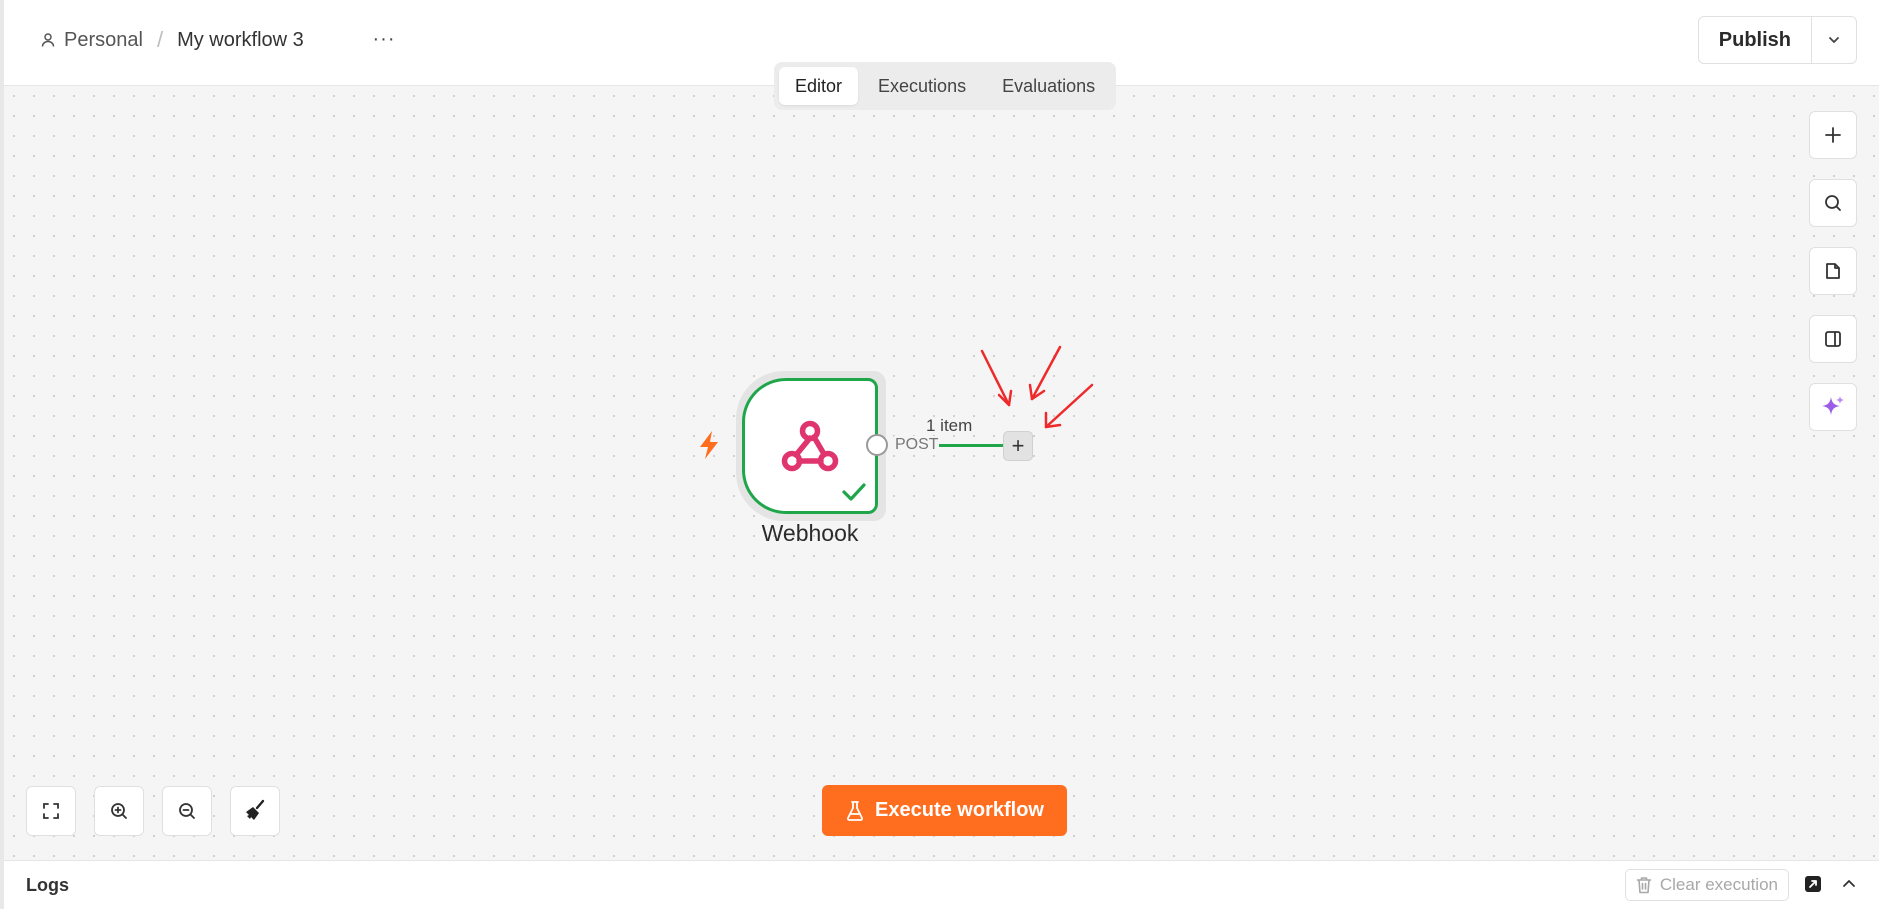 This screenshot has width=1879, height=909. I want to click on success-check-icon, so click(854, 492).